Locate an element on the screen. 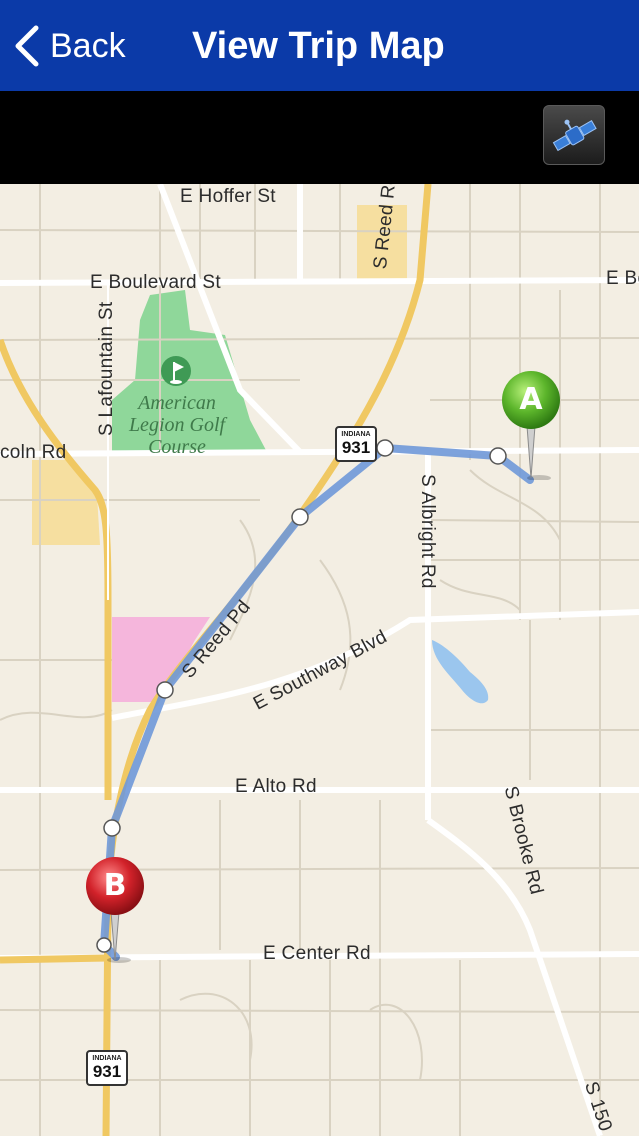  street-label-hoffer: E Hoffer St is located at coordinates (228, 196).